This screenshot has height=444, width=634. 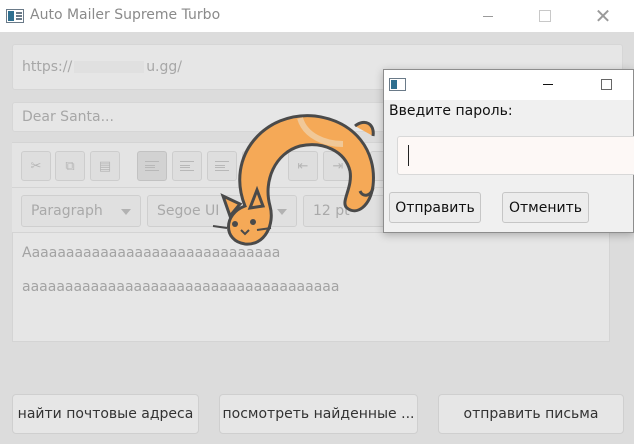 What do you see at coordinates (125, 15) in the screenshot?
I see `window-title: Auto Mailer Supreme Turbo` at bounding box center [125, 15].